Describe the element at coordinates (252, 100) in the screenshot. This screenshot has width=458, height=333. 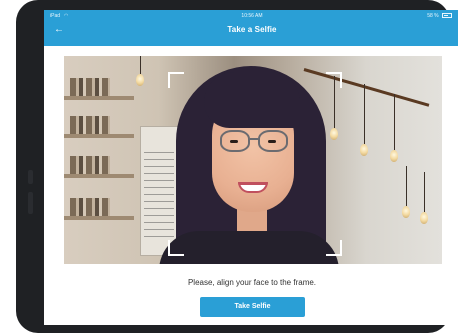
I see `person-bangs` at that location.